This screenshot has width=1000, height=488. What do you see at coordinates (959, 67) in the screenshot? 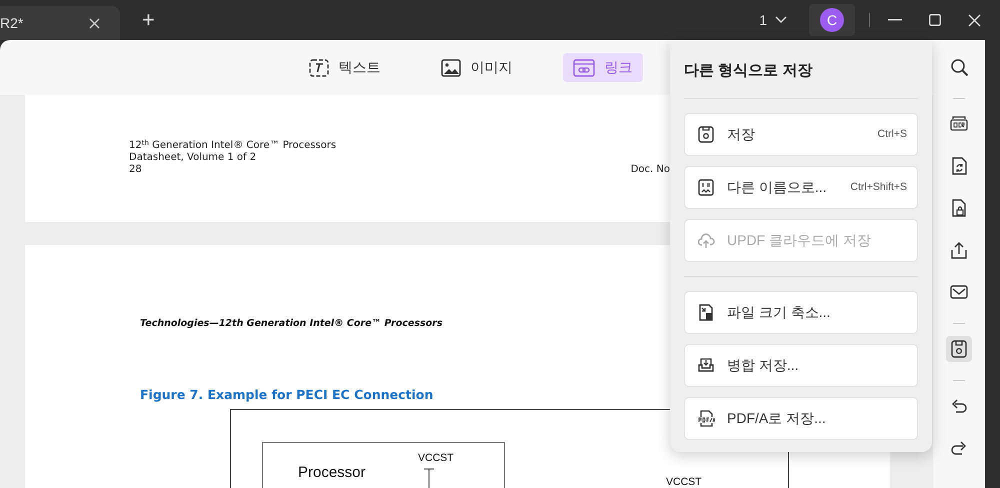
I see `search-icon` at bounding box center [959, 67].